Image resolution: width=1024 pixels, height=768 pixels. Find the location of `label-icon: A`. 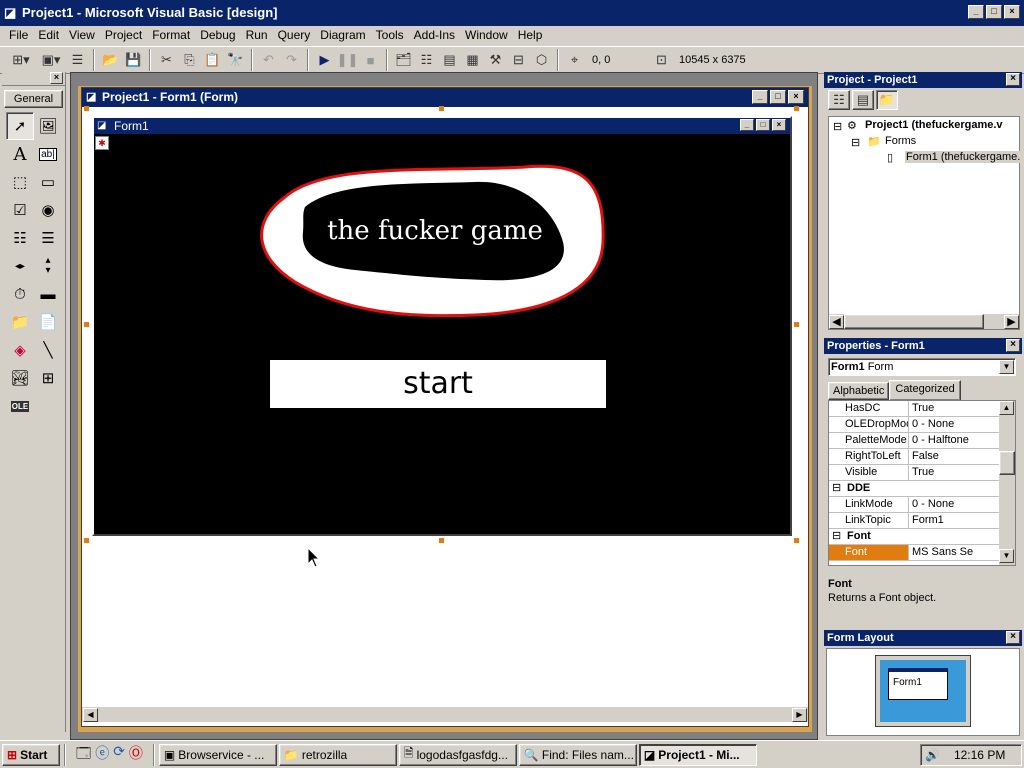

label-icon: A is located at coordinates (20, 154).